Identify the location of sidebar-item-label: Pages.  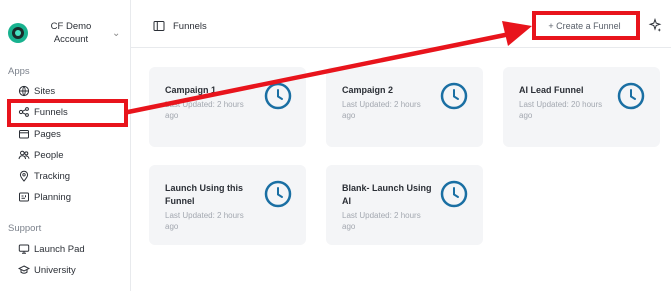
(47, 134).